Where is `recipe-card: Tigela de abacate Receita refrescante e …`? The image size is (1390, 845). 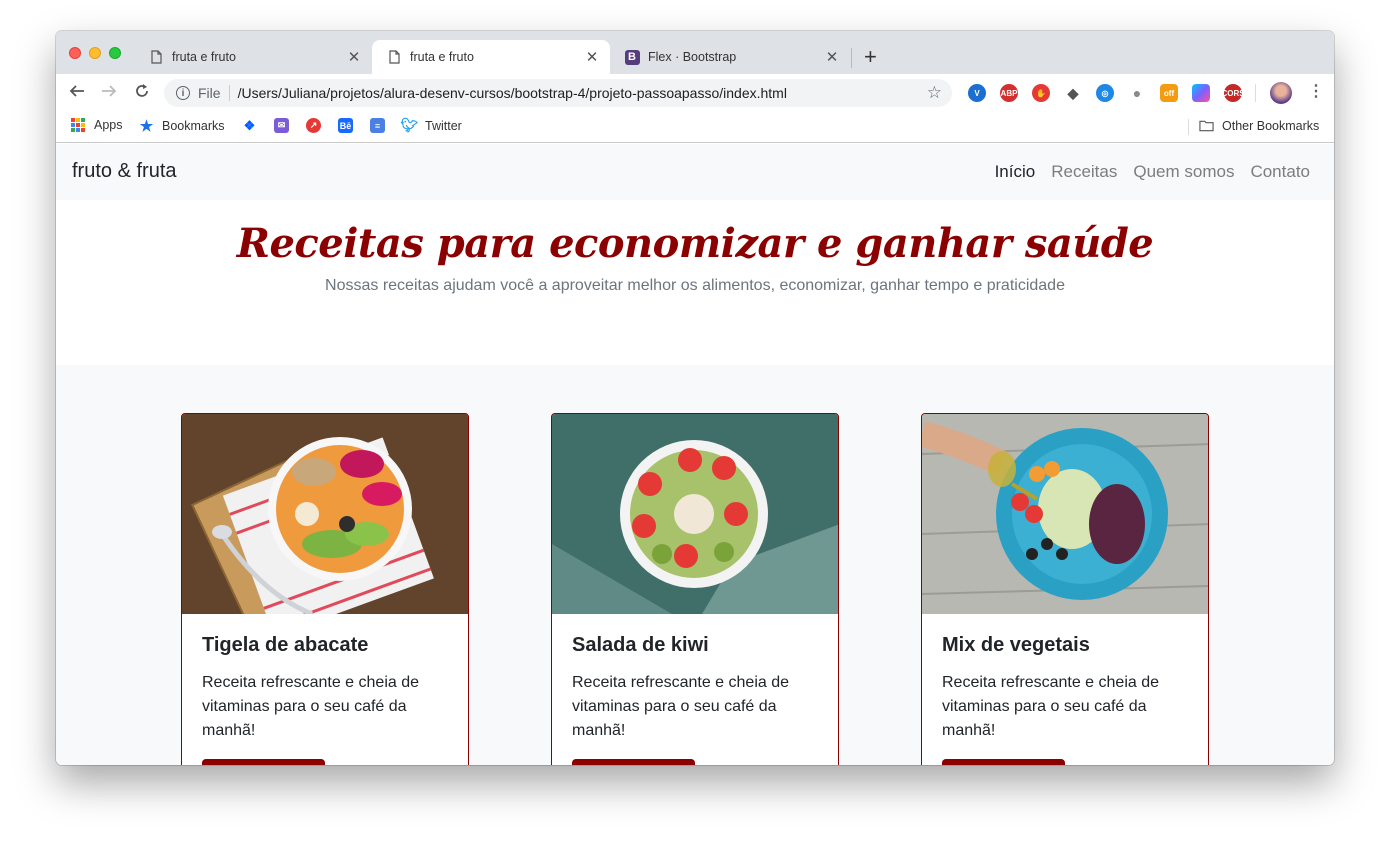 recipe-card: Tigela de abacate Receita refrescante e … is located at coordinates (325, 589).